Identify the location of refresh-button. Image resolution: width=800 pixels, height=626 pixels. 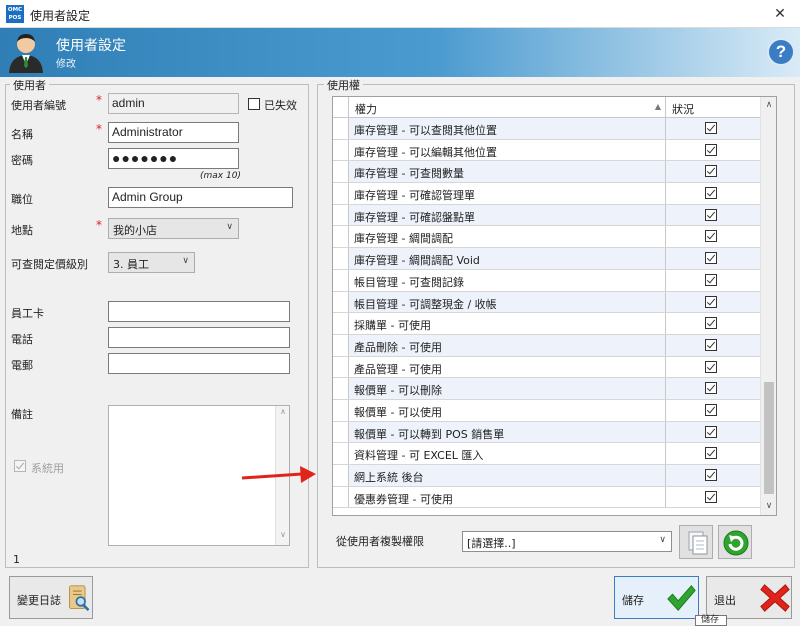
(735, 542).